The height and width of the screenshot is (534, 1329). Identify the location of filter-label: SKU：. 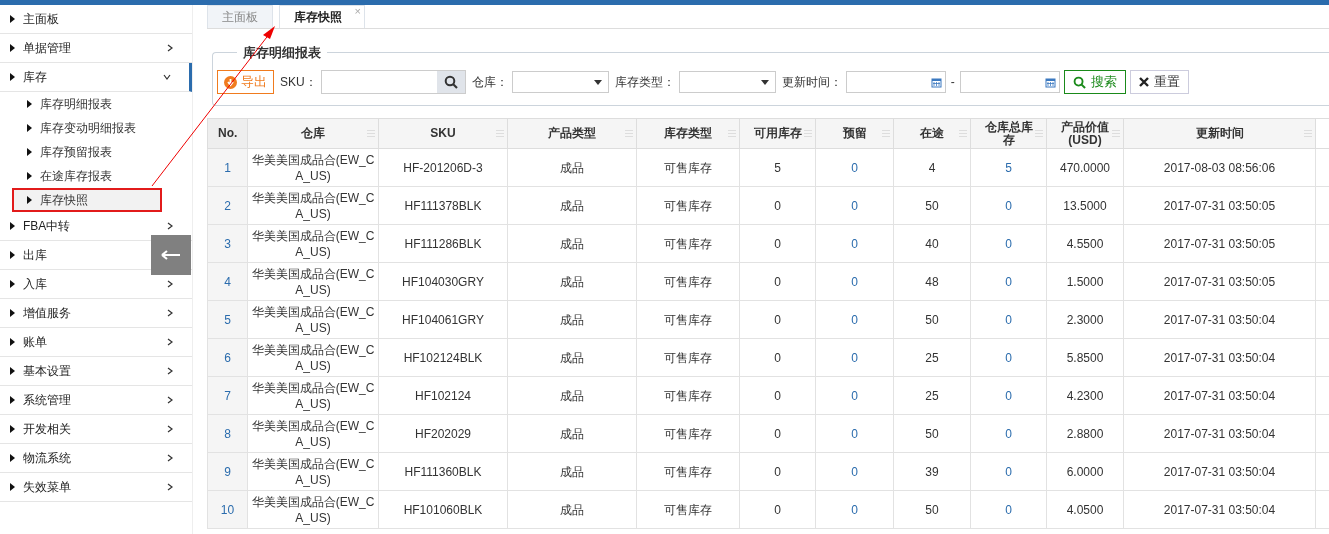
(298, 82).